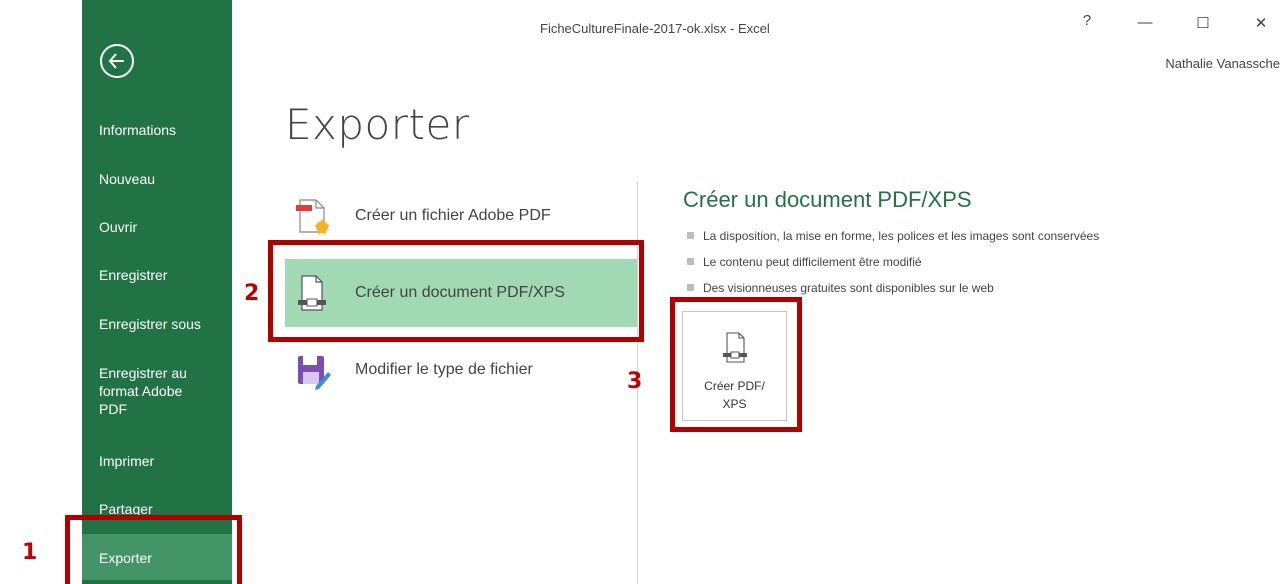 The width and height of the screenshot is (1286, 584). I want to click on nav-enregistrer-sous: Enregistrer sous, so click(157, 324).